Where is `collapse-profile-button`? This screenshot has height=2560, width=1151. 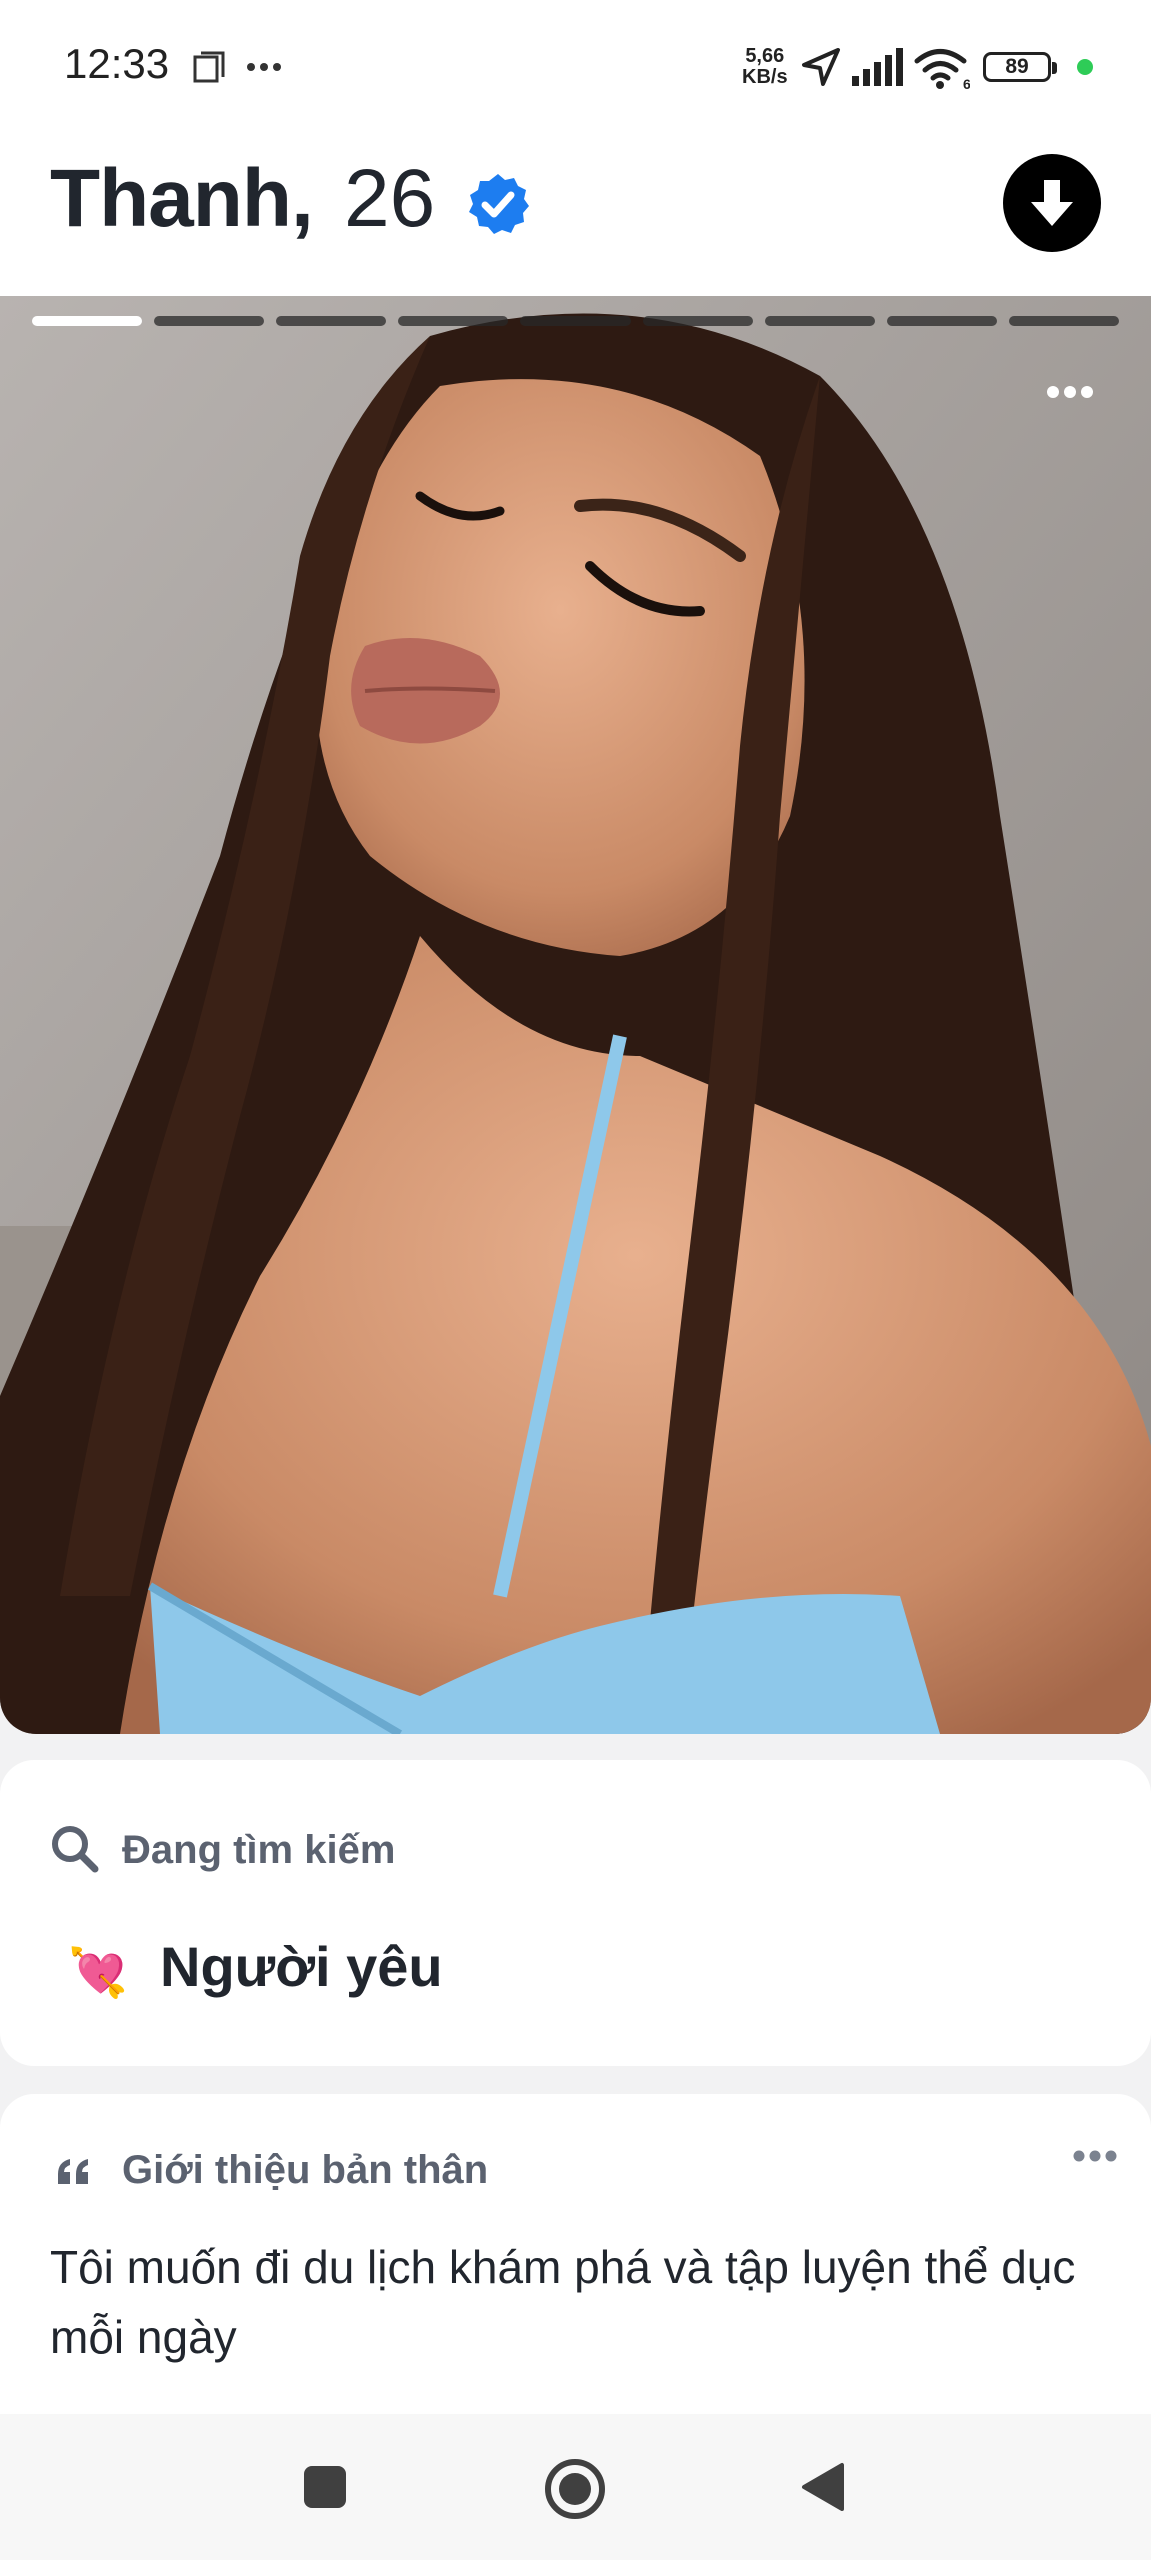 collapse-profile-button is located at coordinates (1052, 203).